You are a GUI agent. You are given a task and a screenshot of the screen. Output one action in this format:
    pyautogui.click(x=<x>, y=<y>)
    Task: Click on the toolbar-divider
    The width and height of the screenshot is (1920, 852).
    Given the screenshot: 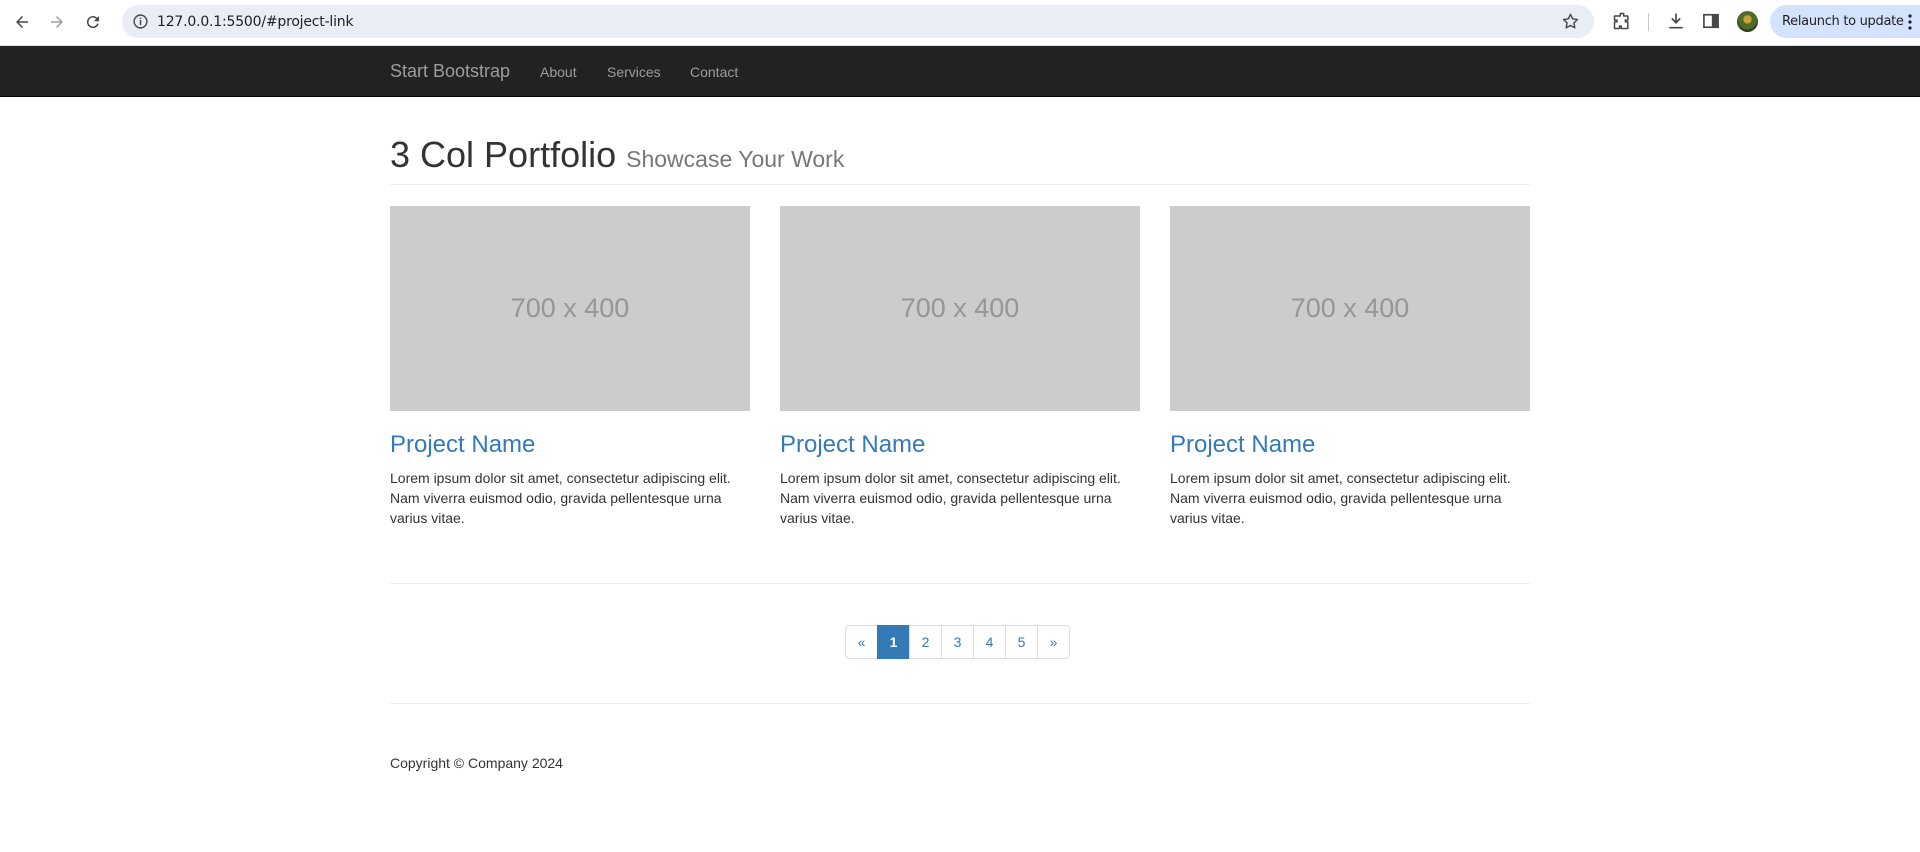 What is the action you would take?
    pyautogui.click(x=1648, y=22)
    